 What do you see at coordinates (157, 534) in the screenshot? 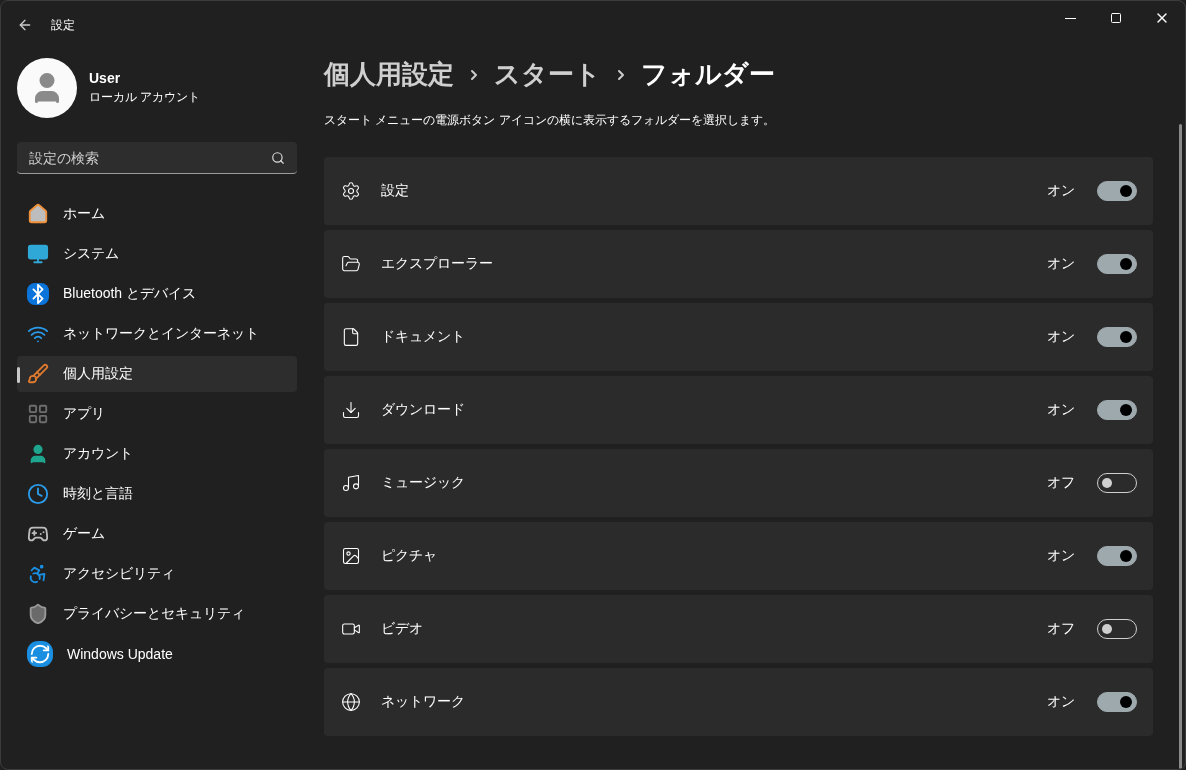
I see `sidebar-item: ゲーム` at bounding box center [157, 534].